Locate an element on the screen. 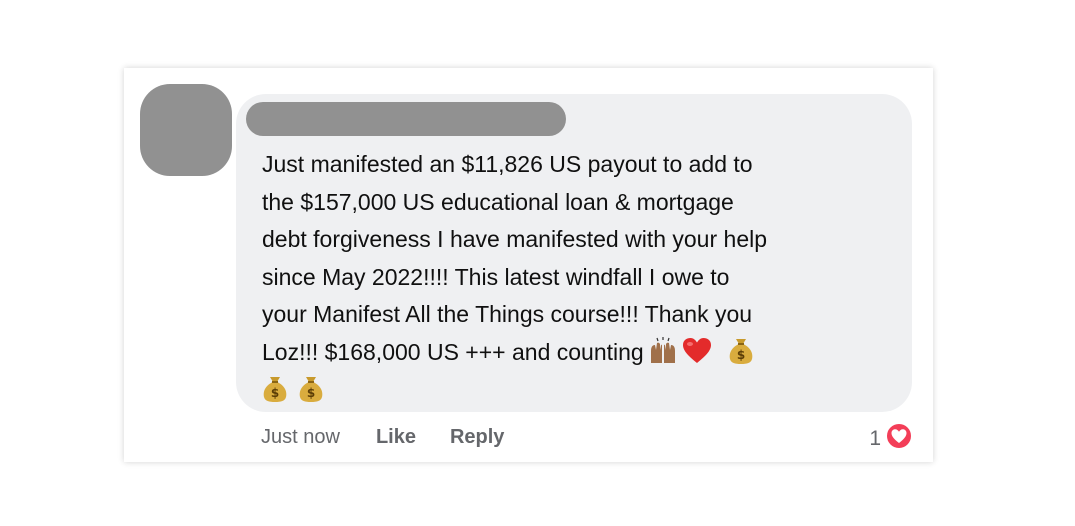 This screenshot has height=526, width=1075. comment-line: Loz!!! $168,000 US +++ and counting is located at coordinates (453, 351).